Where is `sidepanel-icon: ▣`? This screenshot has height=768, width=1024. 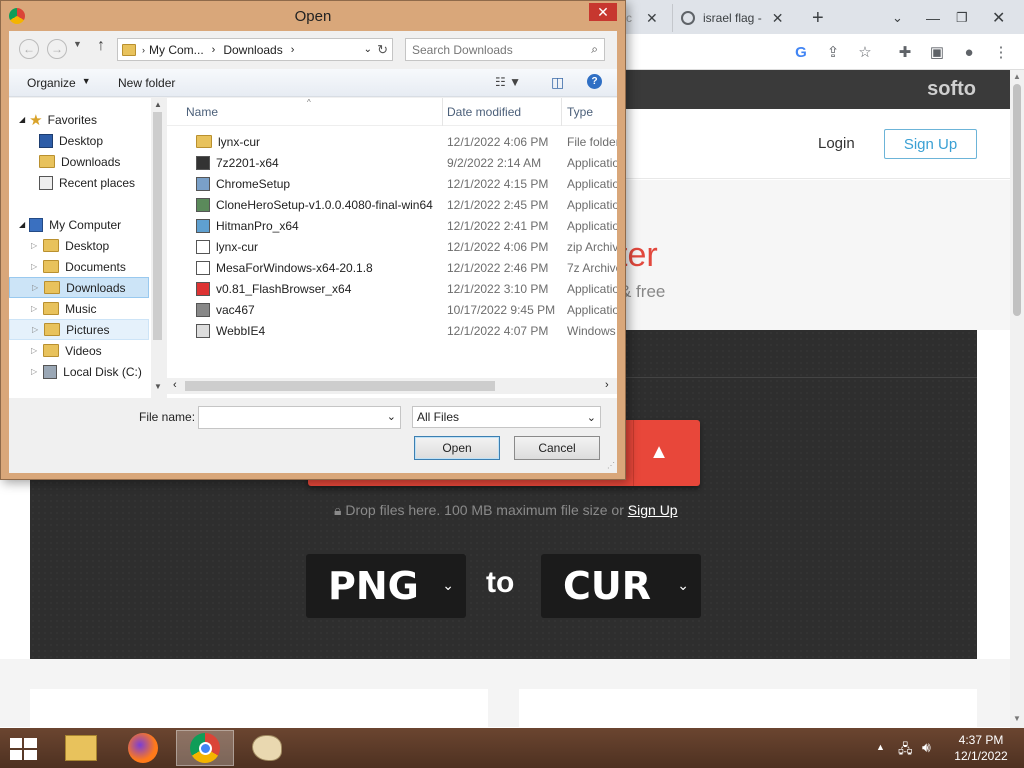
sidepanel-icon: ▣ is located at coordinates (937, 52).